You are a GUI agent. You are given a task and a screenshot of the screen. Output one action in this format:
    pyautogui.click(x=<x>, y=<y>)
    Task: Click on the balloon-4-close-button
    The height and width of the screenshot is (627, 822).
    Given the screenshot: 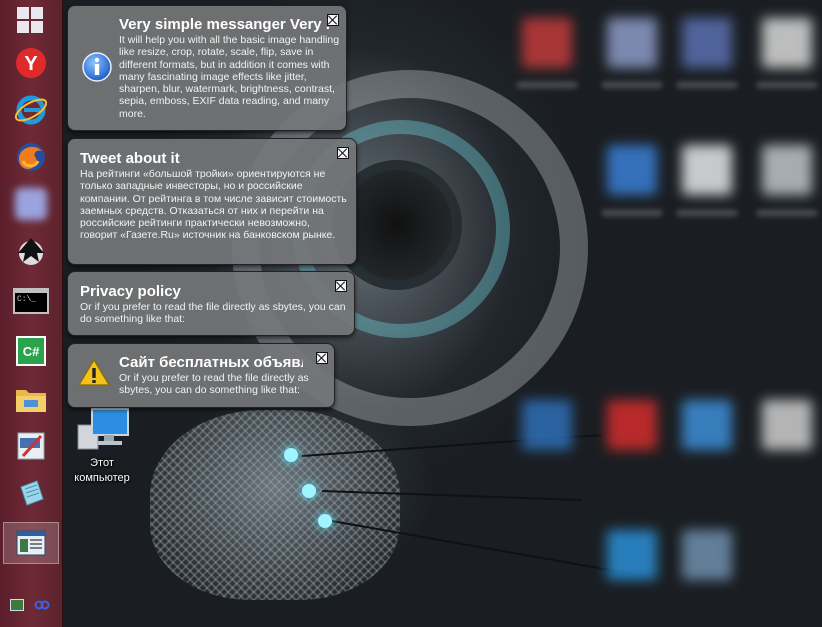 What is the action you would take?
    pyautogui.click(x=322, y=358)
    